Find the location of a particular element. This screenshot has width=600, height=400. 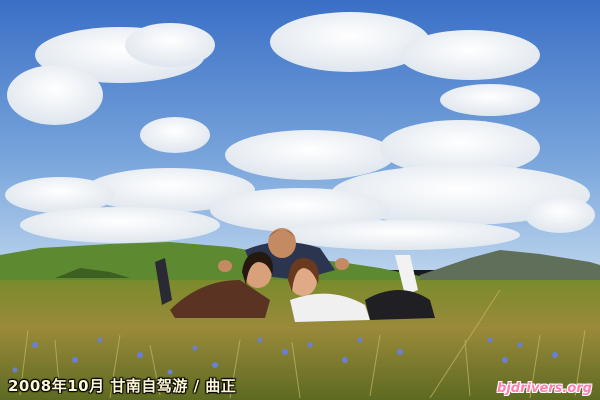

photo-caption: 2008年10月 甘南自驾游 / 曲正 is located at coordinates (122, 386).